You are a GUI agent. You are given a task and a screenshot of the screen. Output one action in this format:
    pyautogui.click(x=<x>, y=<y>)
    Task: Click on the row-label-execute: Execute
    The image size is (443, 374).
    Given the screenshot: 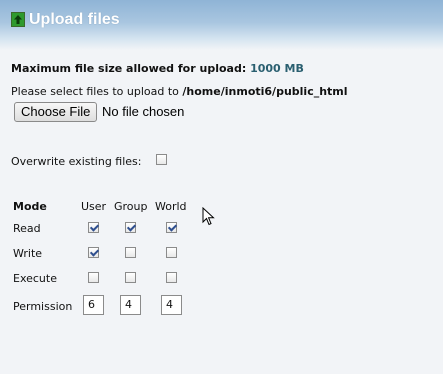 What is the action you would take?
    pyautogui.click(x=35, y=278)
    